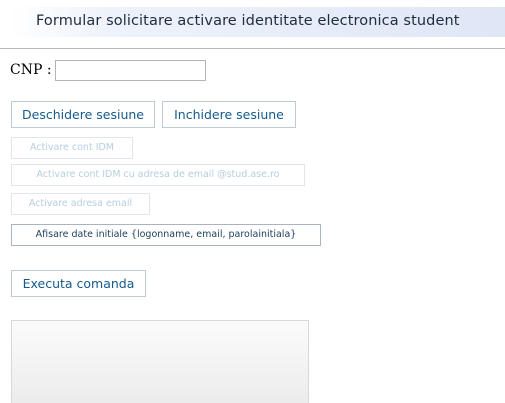 Image resolution: width=505 pixels, height=403 pixels. I want to click on activate-idm-account-button: Activare cont IDM, so click(72, 148).